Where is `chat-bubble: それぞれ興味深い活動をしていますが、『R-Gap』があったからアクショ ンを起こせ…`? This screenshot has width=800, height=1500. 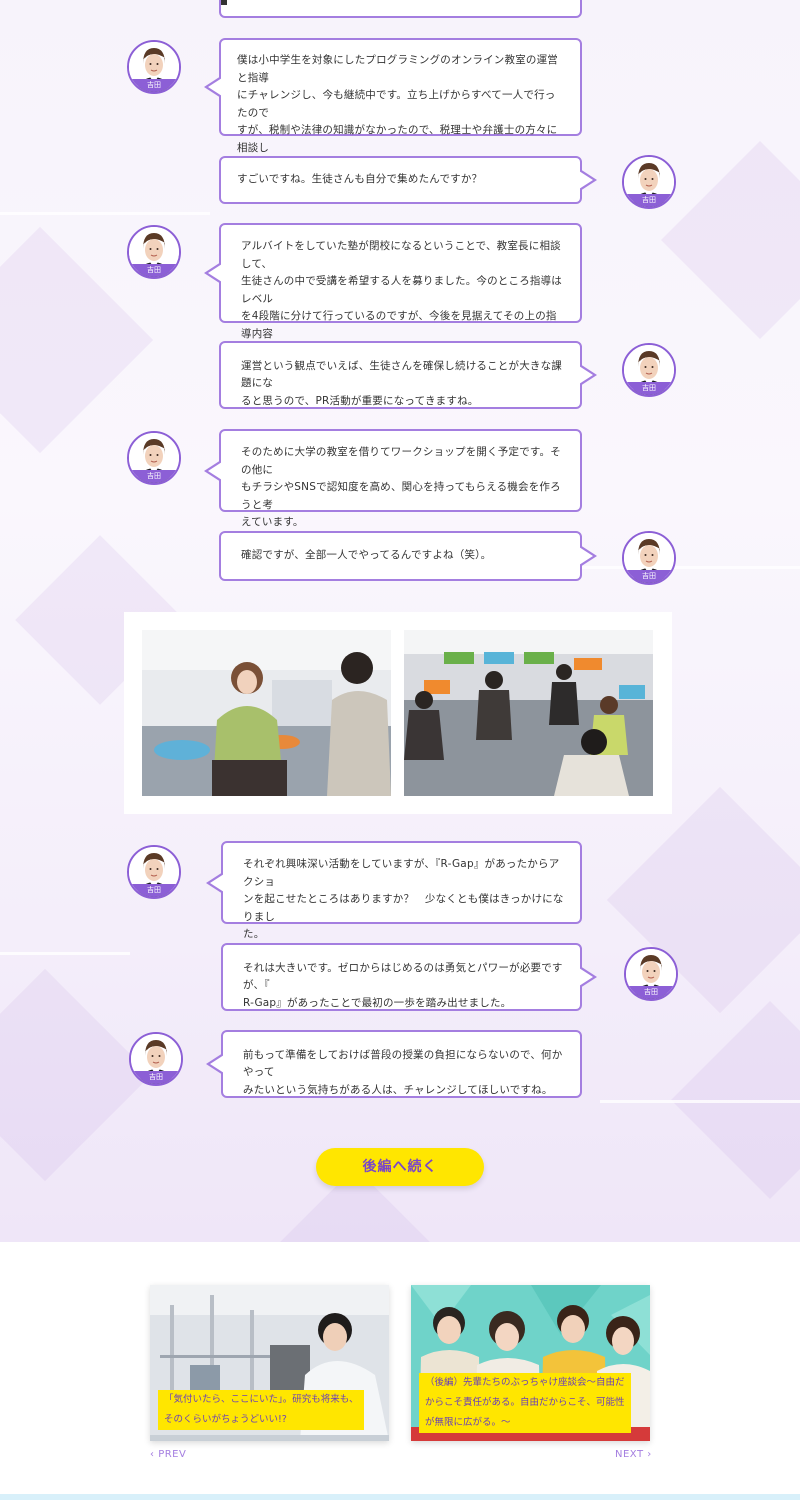 chat-bubble: それぞれ興味深い活動をしていますが、『R-Gap』があったからアクショ ンを起こせ… is located at coordinates (394, 890).